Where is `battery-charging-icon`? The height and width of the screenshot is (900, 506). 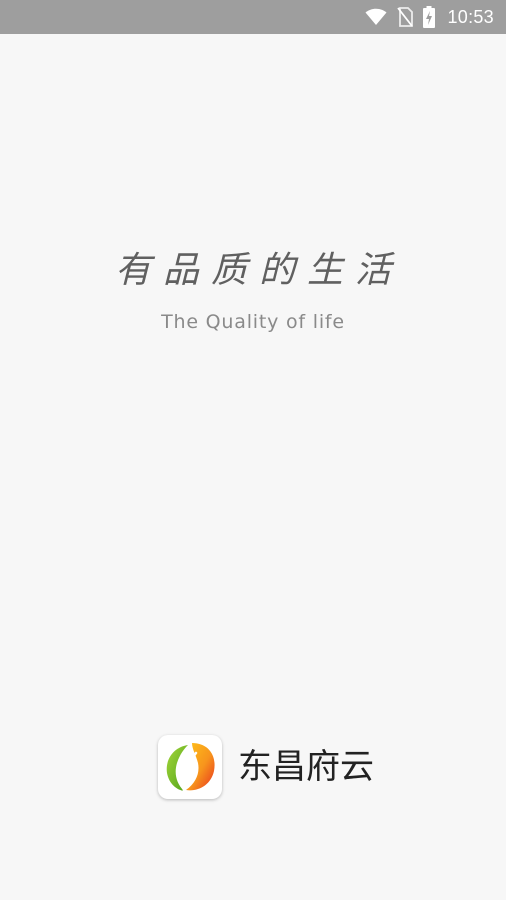
battery-charging-icon is located at coordinates (429, 17).